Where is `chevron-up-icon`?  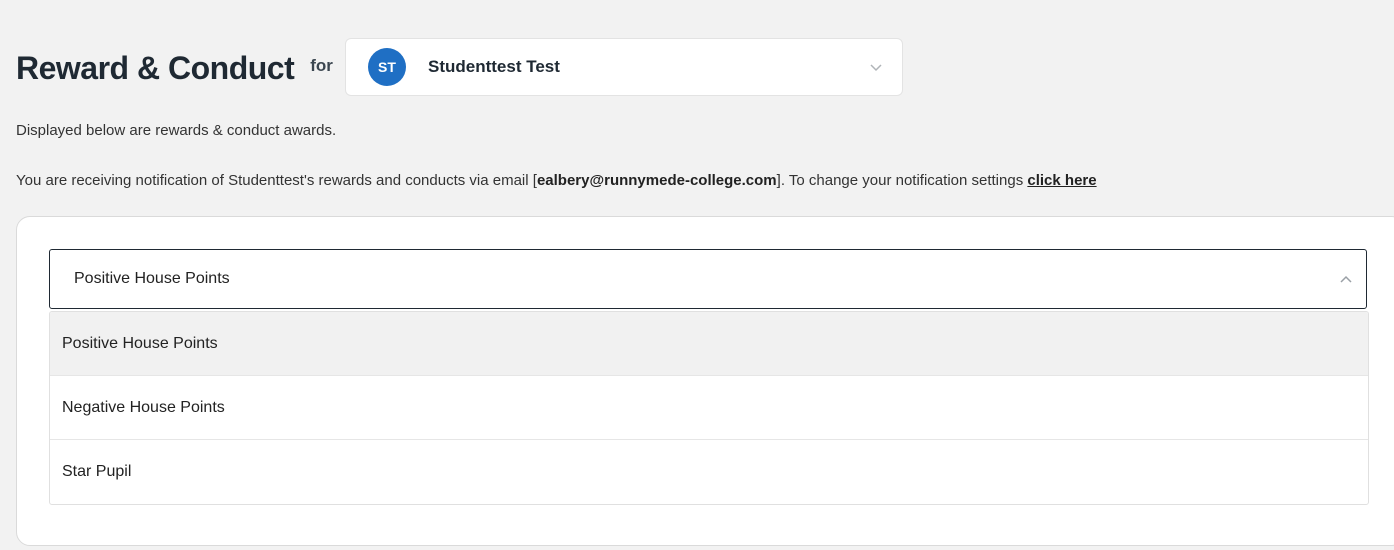 chevron-up-icon is located at coordinates (1346, 279).